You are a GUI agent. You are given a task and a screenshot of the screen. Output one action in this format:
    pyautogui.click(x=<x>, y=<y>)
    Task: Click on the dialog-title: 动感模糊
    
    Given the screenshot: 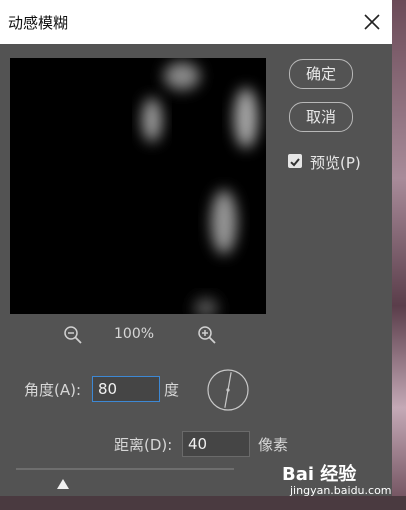 What is the action you would take?
    pyautogui.click(x=38, y=23)
    